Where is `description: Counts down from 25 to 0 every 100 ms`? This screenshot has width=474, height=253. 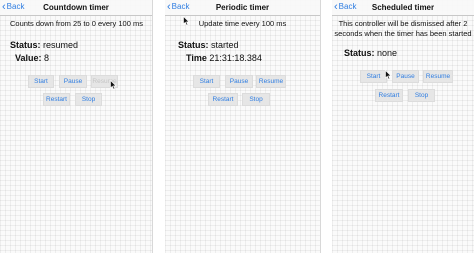 description: Counts down from 25 to 0 every 100 ms is located at coordinates (76, 23).